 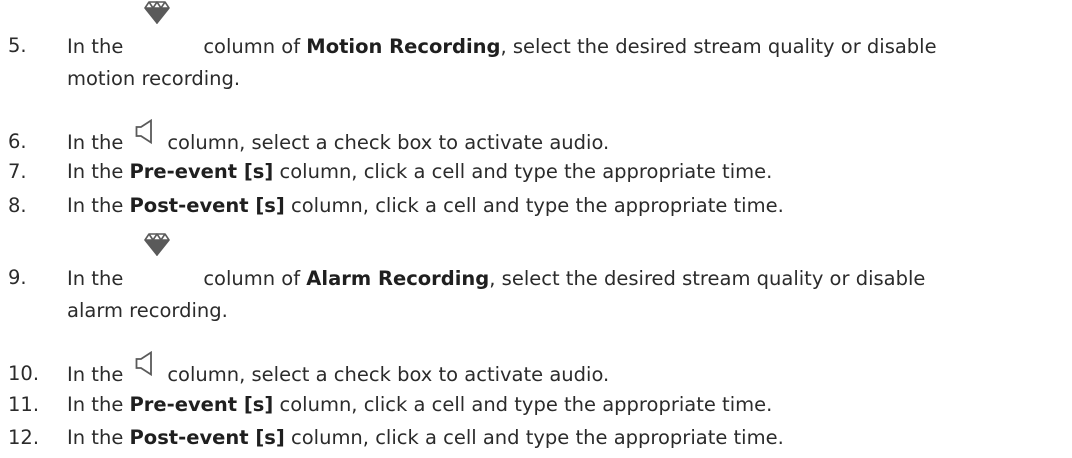 What do you see at coordinates (17, 171) in the screenshot?
I see `step-number: 7.` at bounding box center [17, 171].